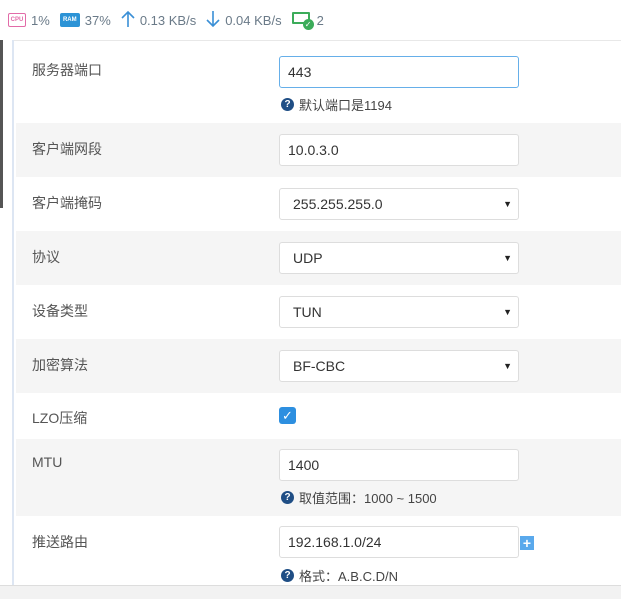 The height and width of the screenshot is (599, 621). What do you see at coordinates (67, 149) in the screenshot?
I see `client-subnet-label: 客户端网段` at bounding box center [67, 149].